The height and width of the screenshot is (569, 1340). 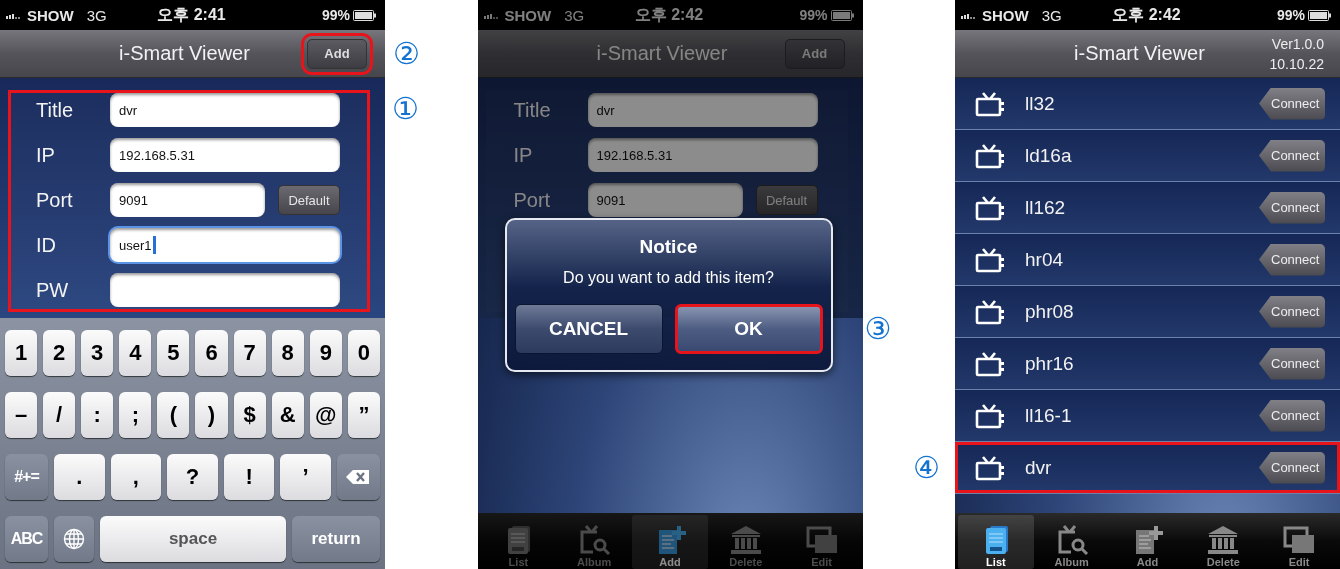 What do you see at coordinates (97, 415) in the screenshot?
I see `key: :` at bounding box center [97, 415].